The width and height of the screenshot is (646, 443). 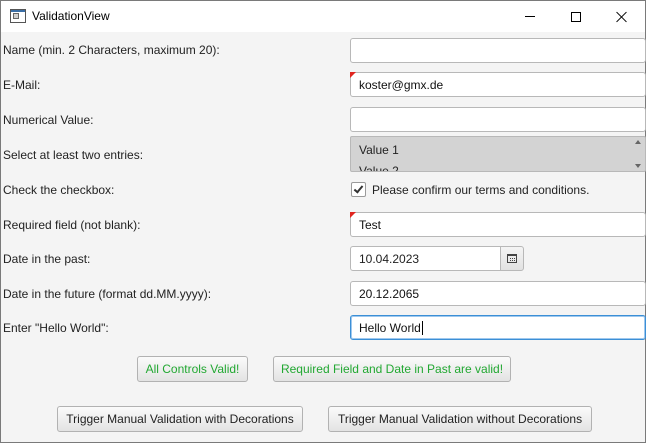 I want to click on email-label: E-Mail:, so click(x=22, y=85).